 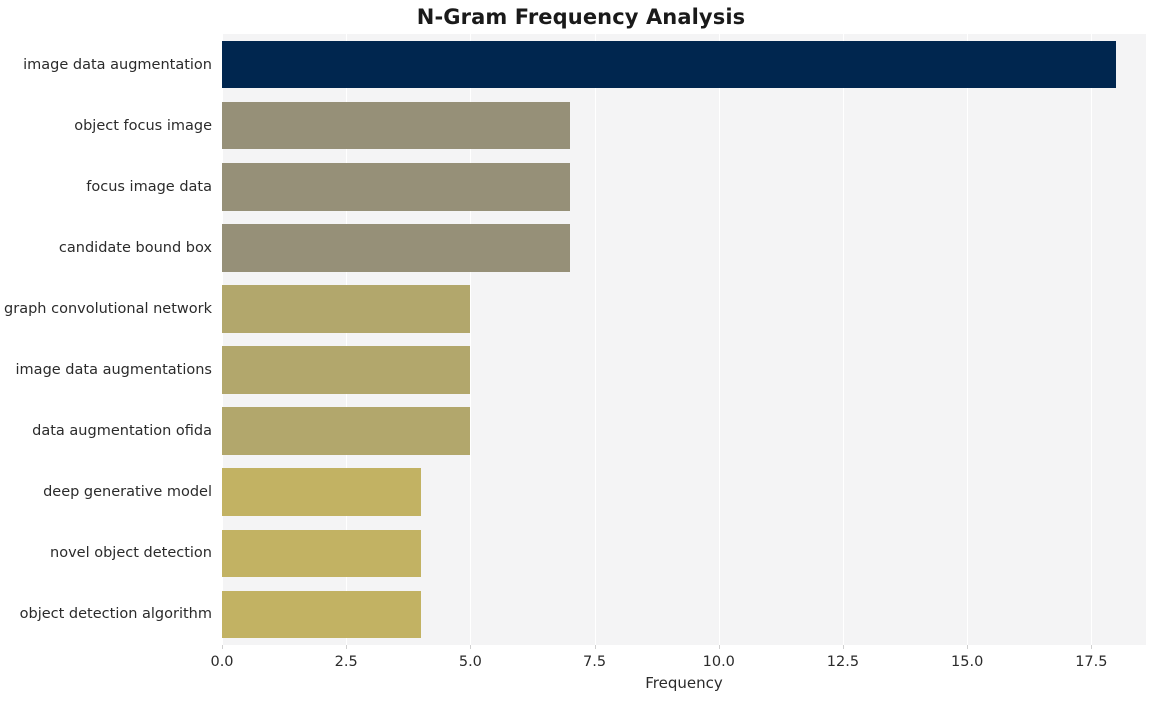 What do you see at coordinates (131, 553) in the screenshot?
I see `y-axis-tick-label: novel object detection` at bounding box center [131, 553].